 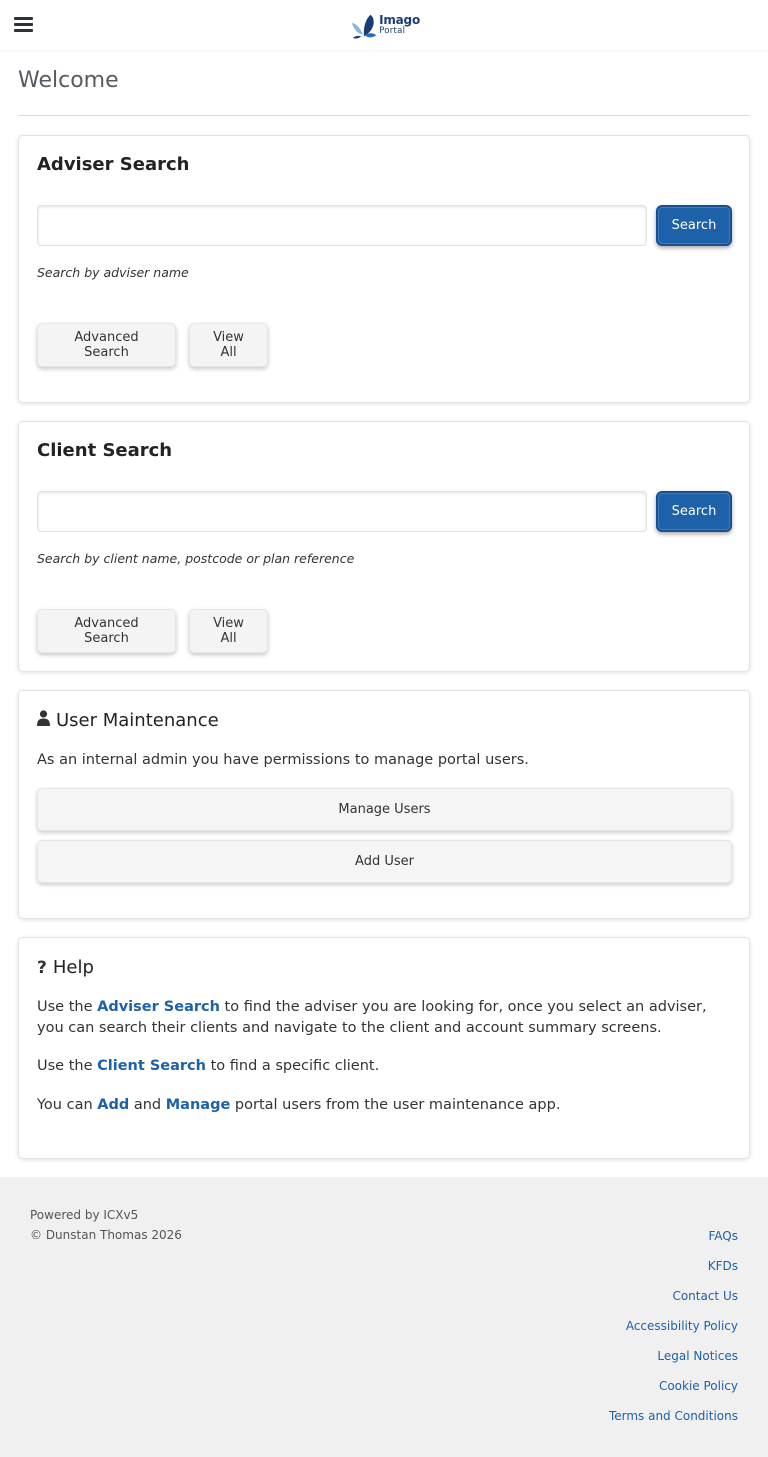 What do you see at coordinates (137, 720) in the screenshot?
I see `user-maintenance-title: User Maintenance` at bounding box center [137, 720].